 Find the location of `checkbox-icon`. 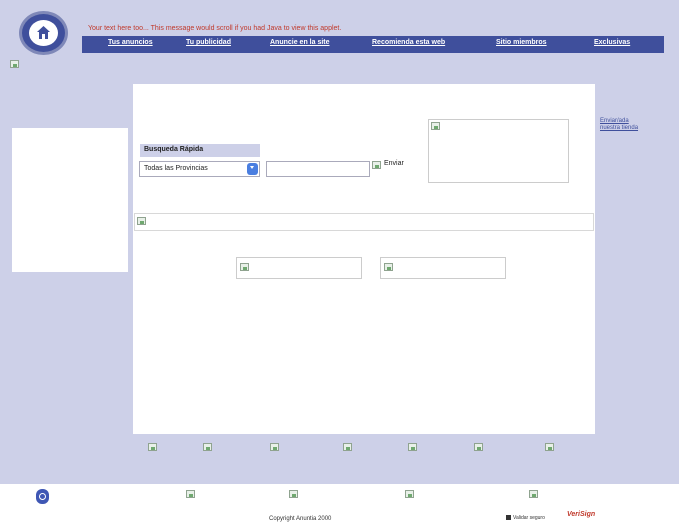

checkbox-icon is located at coordinates (508, 518).